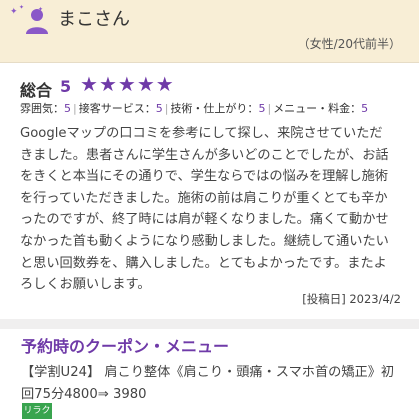 The width and height of the screenshot is (419, 419). What do you see at coordinates (204, 241) in the screenshot?
I see `review-text-line: なかった首も動くようになり感動しました。継続して通いたい` at bounding box center [204, 241].